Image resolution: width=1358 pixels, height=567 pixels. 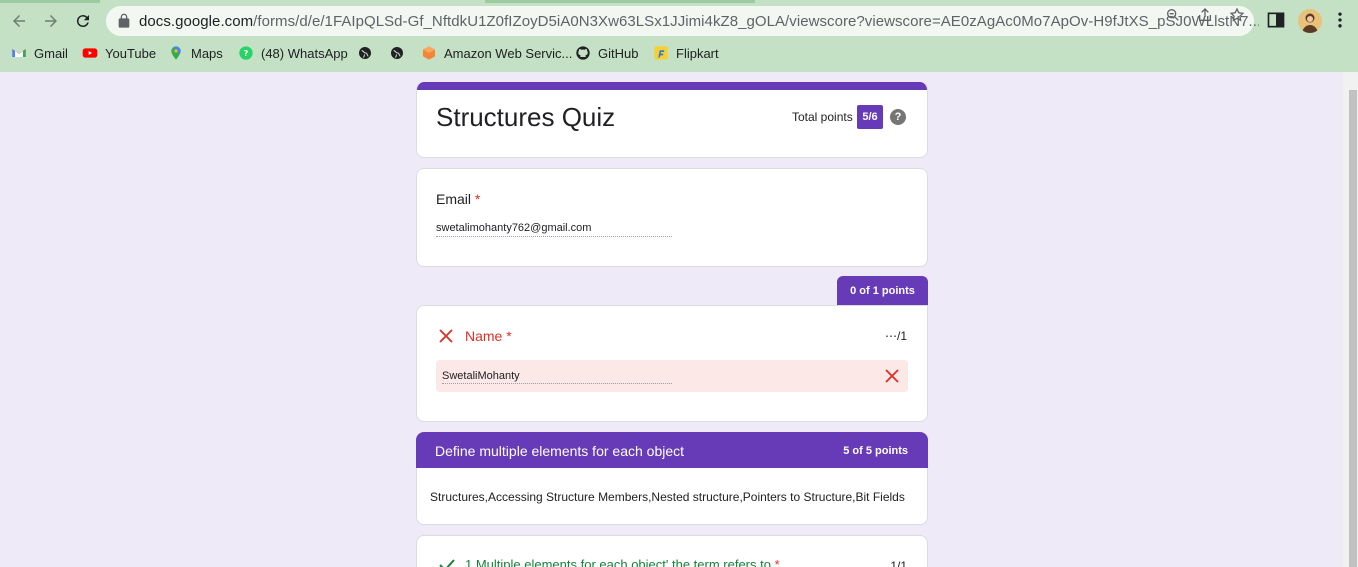 I want to click on github-icon, so click(x=583, y=53).